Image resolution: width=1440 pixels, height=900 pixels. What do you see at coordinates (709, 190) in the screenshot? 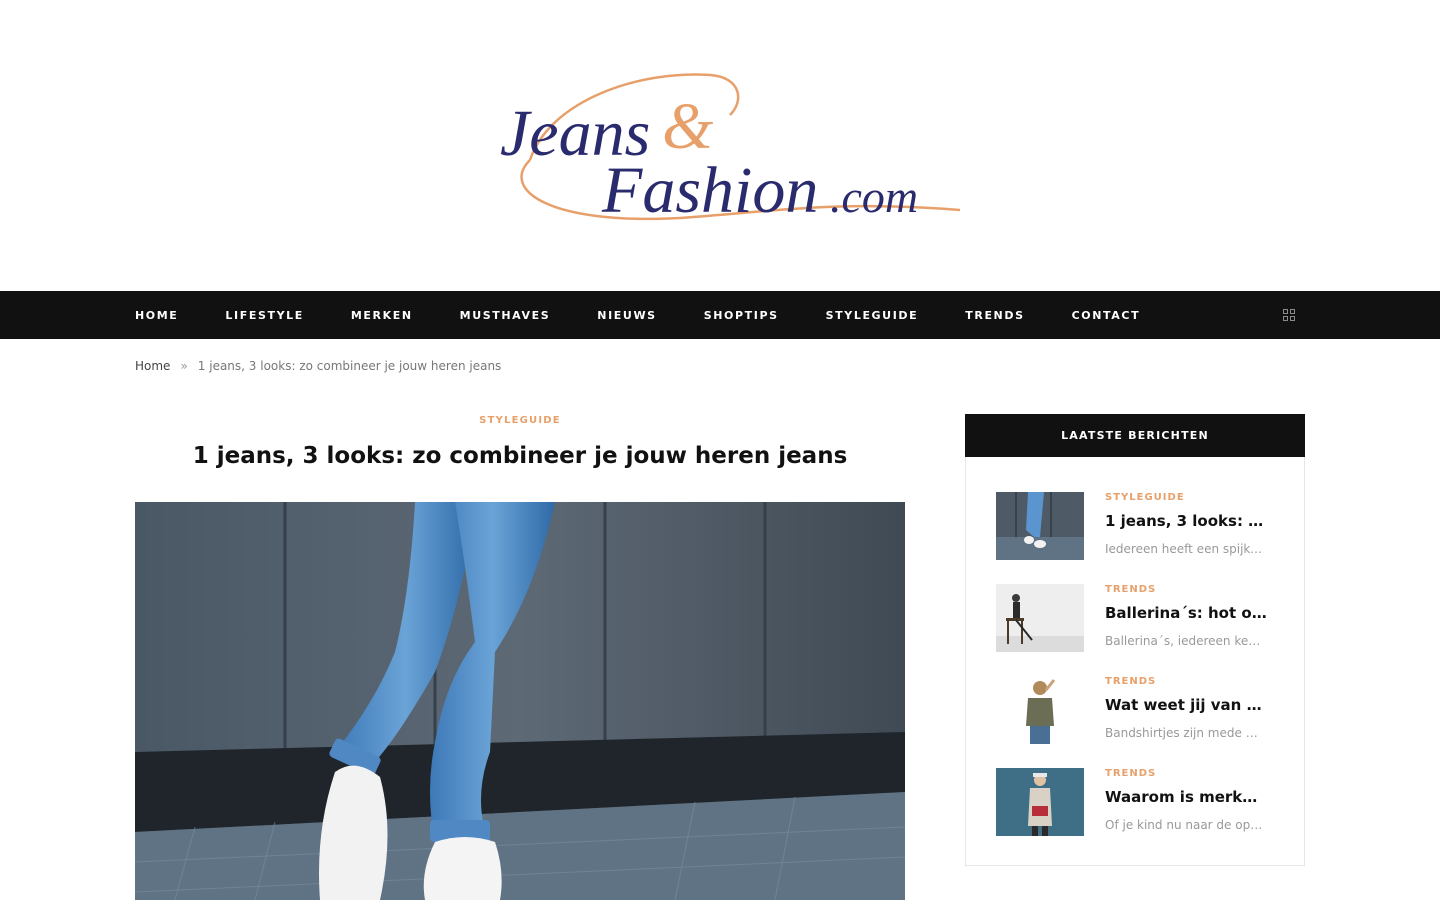
I see `logo-fashion: Fashion` at bounding box center [709, 190].